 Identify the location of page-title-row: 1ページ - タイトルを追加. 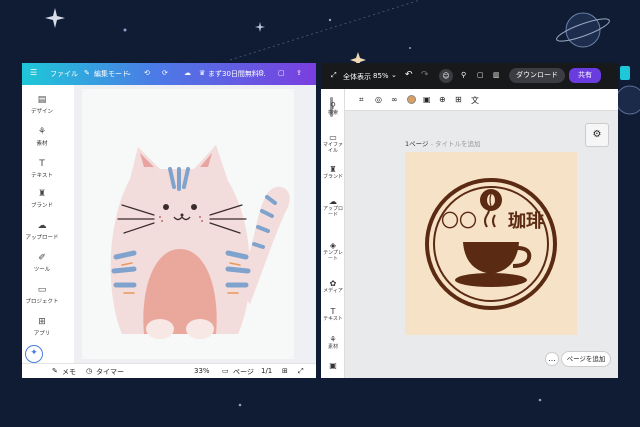
(443, 143).